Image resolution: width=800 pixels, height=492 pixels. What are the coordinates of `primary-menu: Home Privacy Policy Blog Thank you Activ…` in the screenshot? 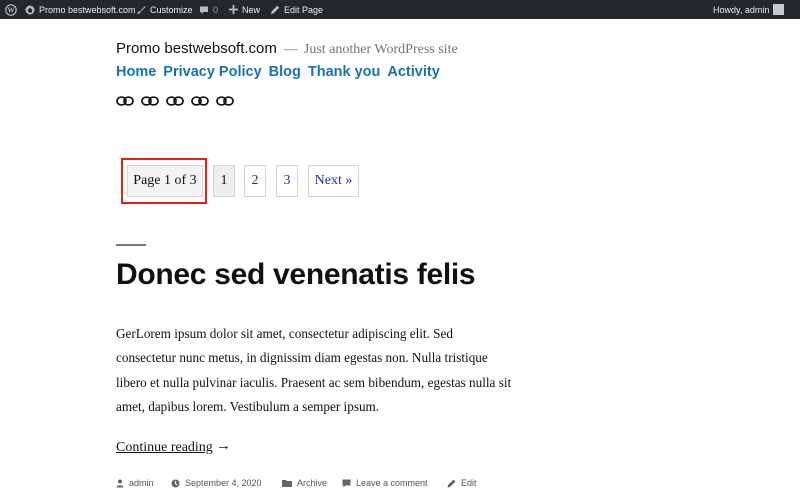 It's located at (281, 72).